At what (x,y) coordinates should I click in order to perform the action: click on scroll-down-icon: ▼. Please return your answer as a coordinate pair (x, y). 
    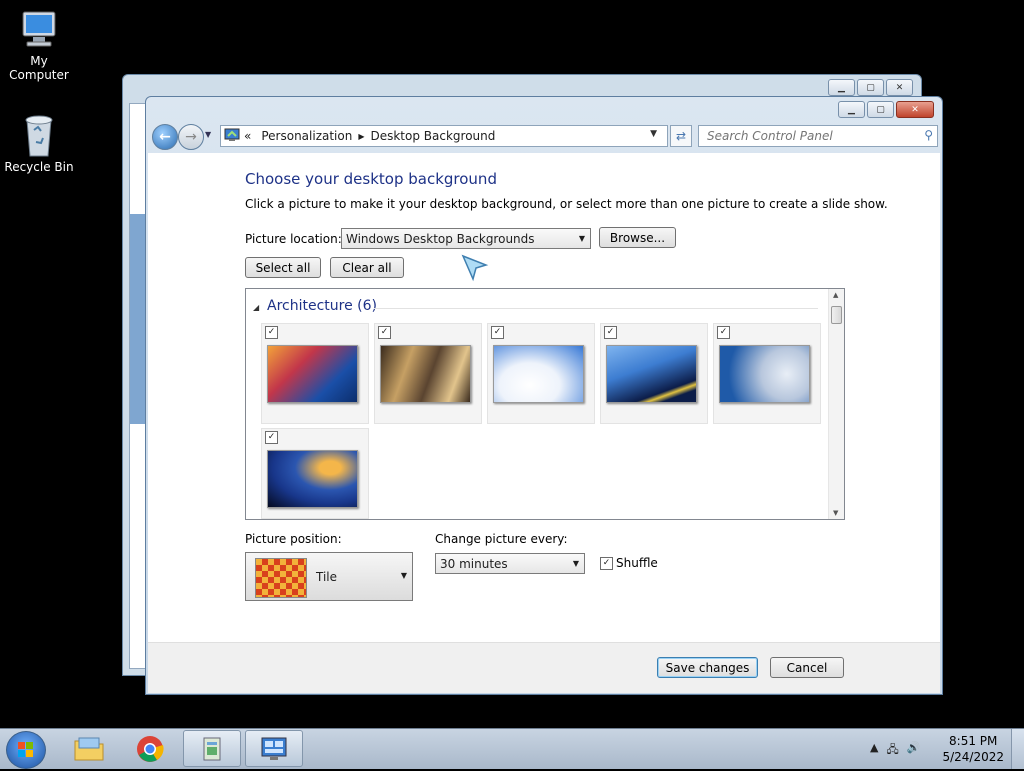
    Looking at the image, I should click on (835, 513).